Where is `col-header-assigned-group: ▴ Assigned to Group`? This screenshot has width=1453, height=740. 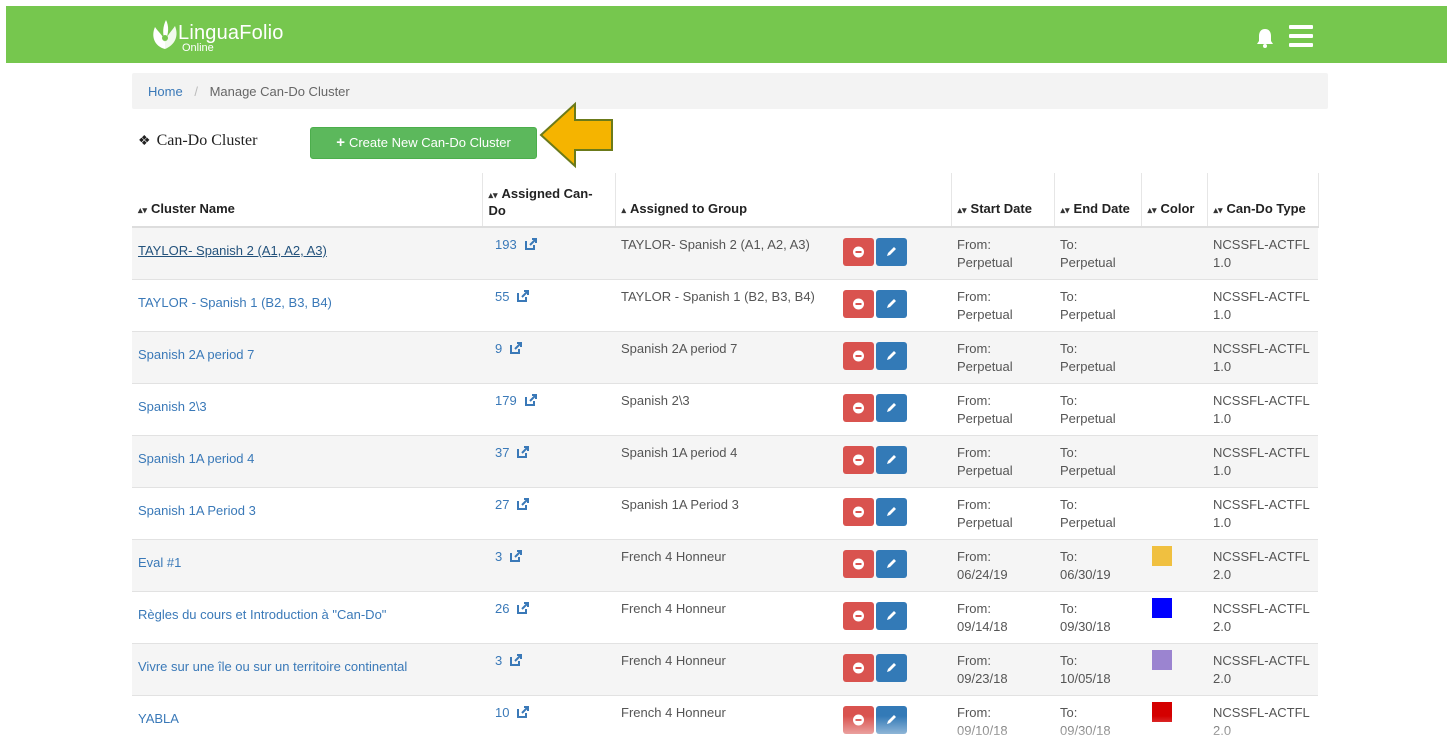
col-header-assigned-group: ▴ Assigned to Group is located at coordinates (726, 200).